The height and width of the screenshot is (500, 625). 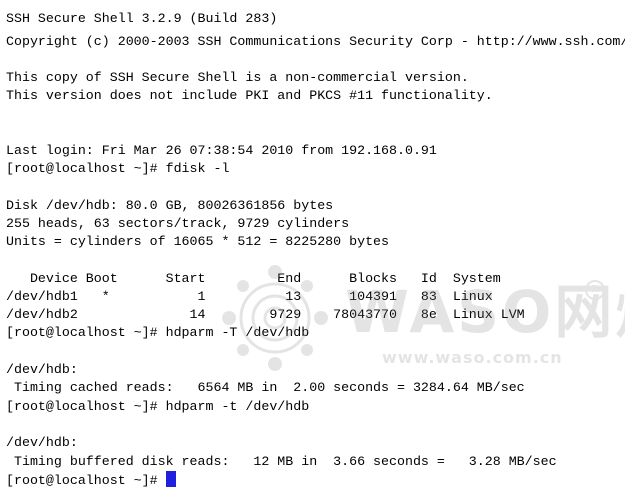 I want to click on terminal-line: [root@localhost ~]# hdparm -T /dev/hdb, so click(x=158, y=332).